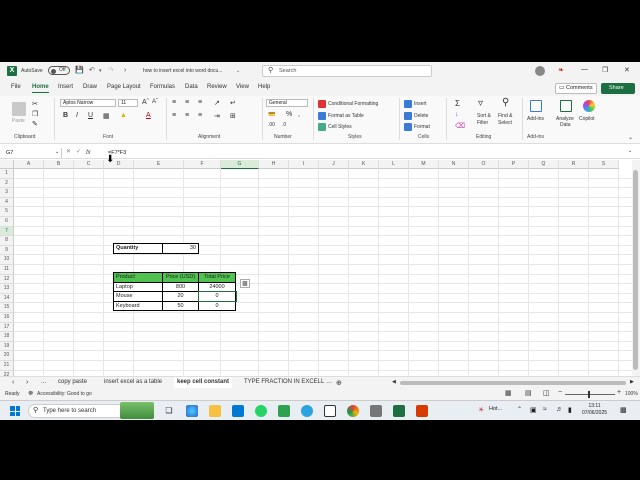  What do you see at coordinates (544, 164) in the screenshot?
I see `column-header: Q` at bounding box center [544, 164].